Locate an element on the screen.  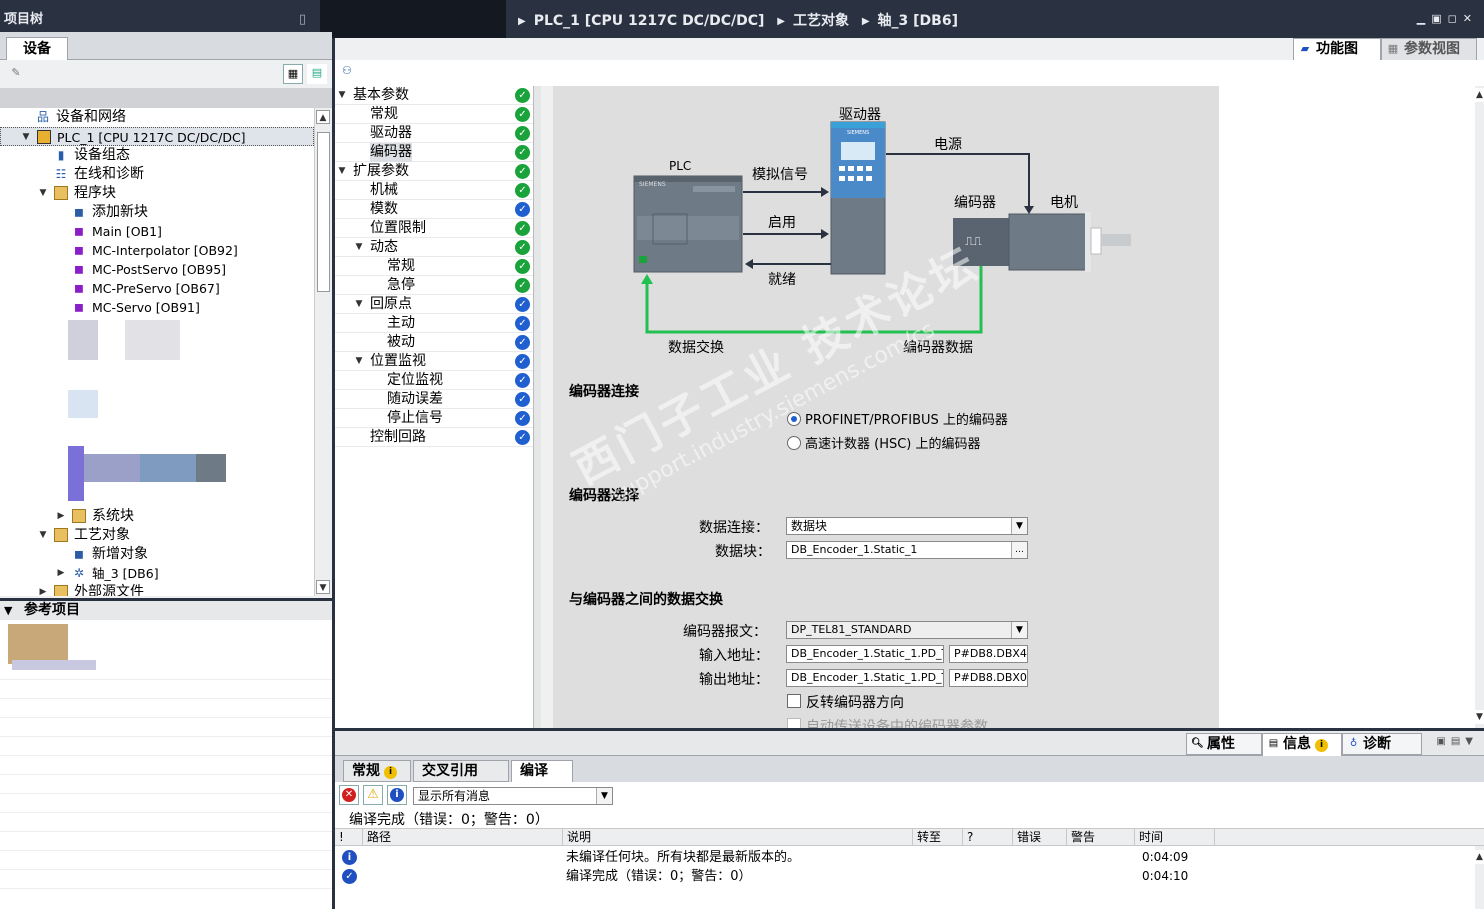
col-warnings: 警告 is located at coordinates (1101, 837).